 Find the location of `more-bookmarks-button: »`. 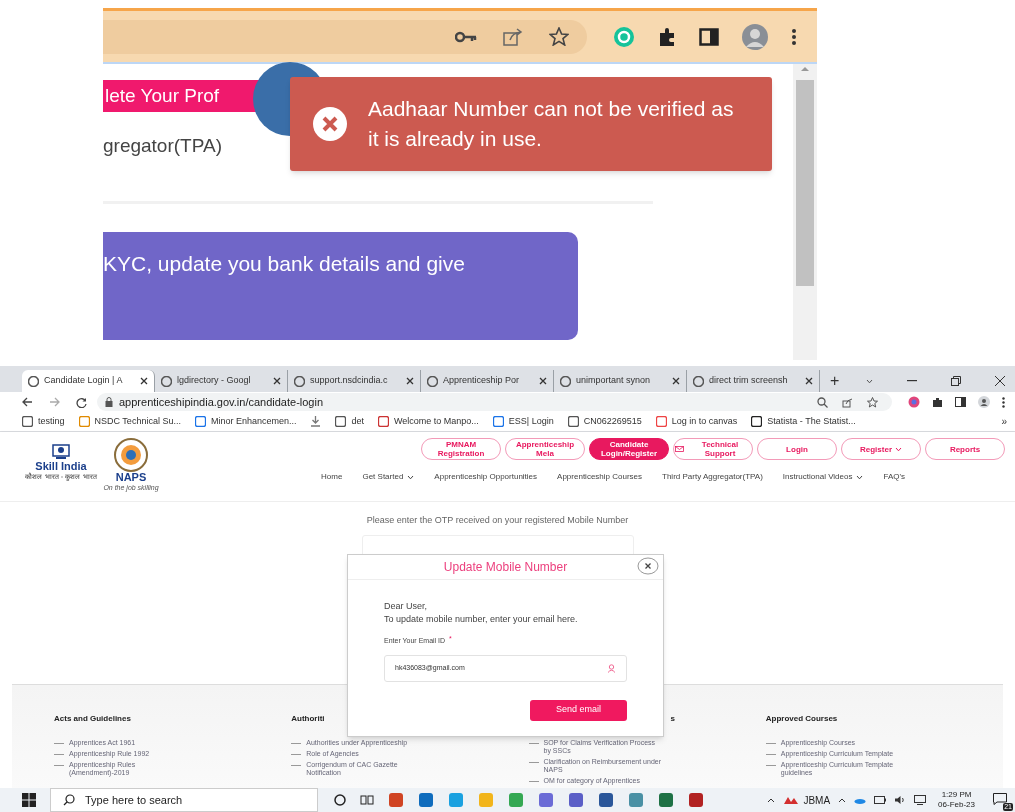

more-bookmarks-button: » is located at coordinates (1004, 421).